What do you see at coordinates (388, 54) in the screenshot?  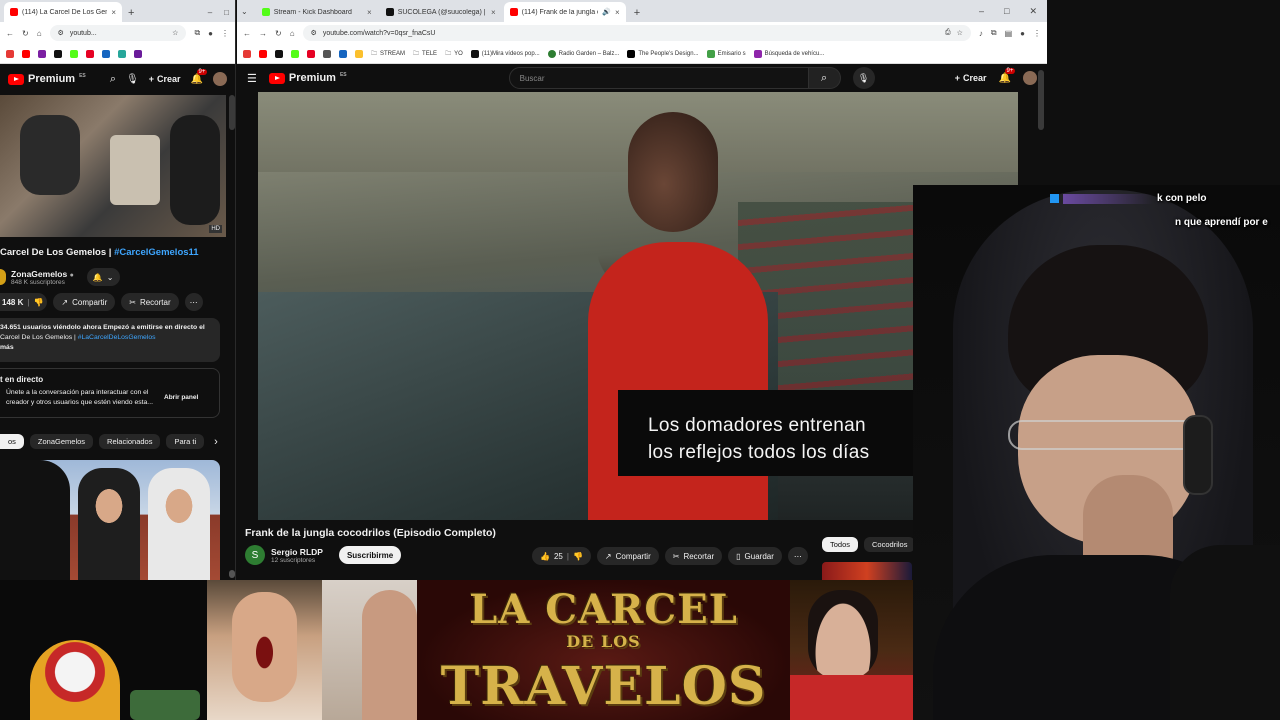 I see `bookmark-folder-stream: 🗀 STREAM` at bounding box center [388, 54].